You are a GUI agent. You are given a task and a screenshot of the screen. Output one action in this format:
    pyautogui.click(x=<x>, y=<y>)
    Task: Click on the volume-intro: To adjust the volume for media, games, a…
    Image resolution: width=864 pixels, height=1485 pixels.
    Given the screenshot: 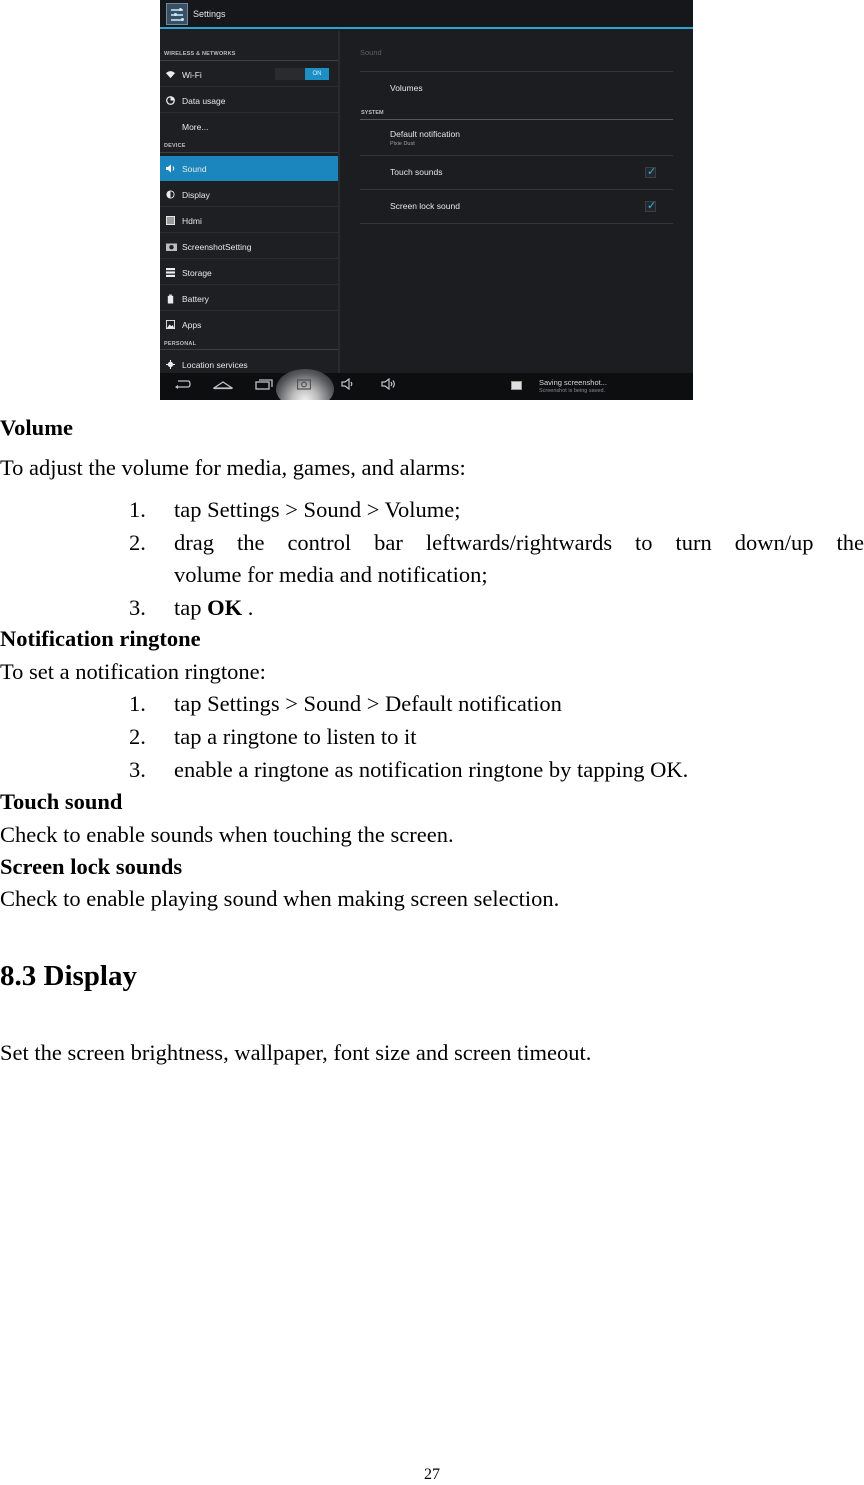 What is the action you would take?
    pyautogui.click(x=233, y=467)
    